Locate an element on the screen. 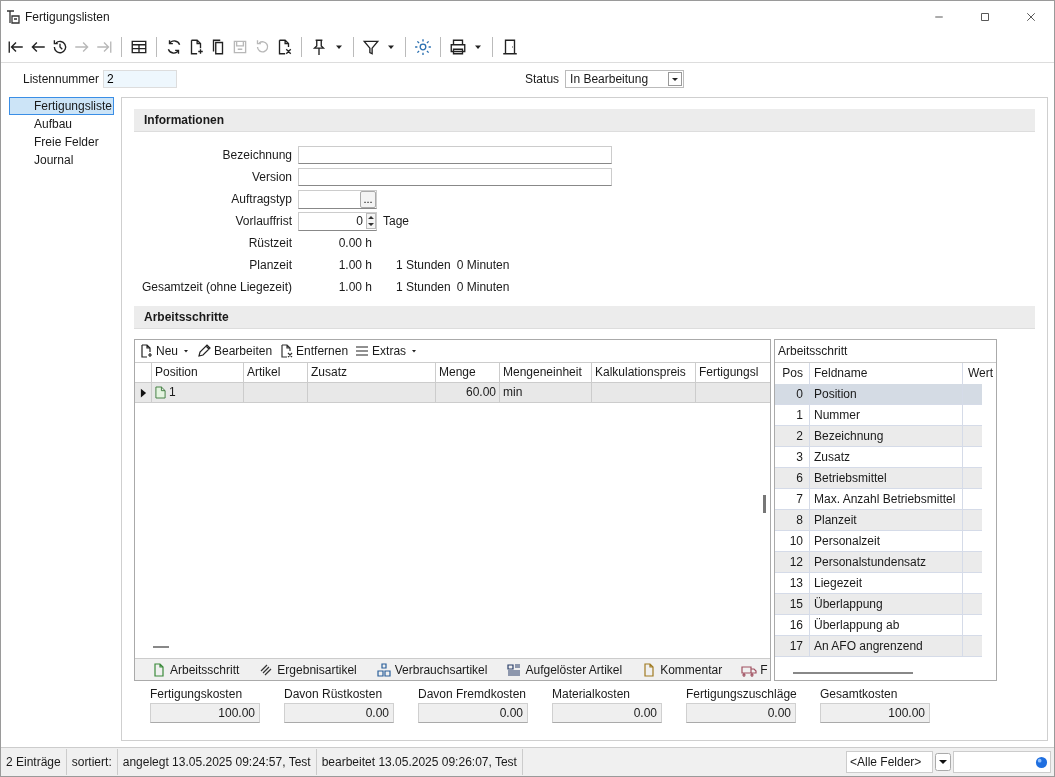 This screenshot has width=1055, height=777. field-row: 17 An AFO angrenzend is located at coordinates (878, 646).